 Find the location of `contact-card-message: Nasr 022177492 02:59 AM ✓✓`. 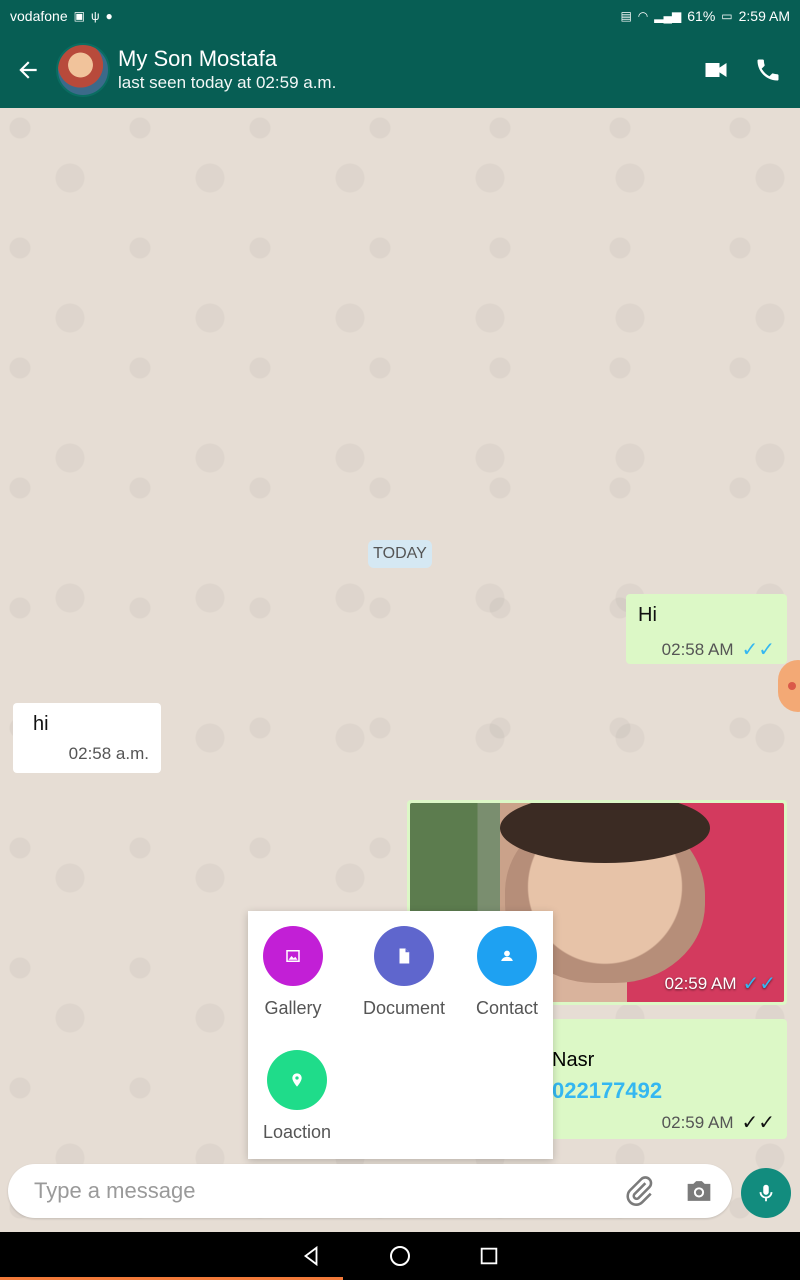

contact-card-message: Nasr 022177492 02:59 AM ✓✓ is located at coordinates (667, 1079).